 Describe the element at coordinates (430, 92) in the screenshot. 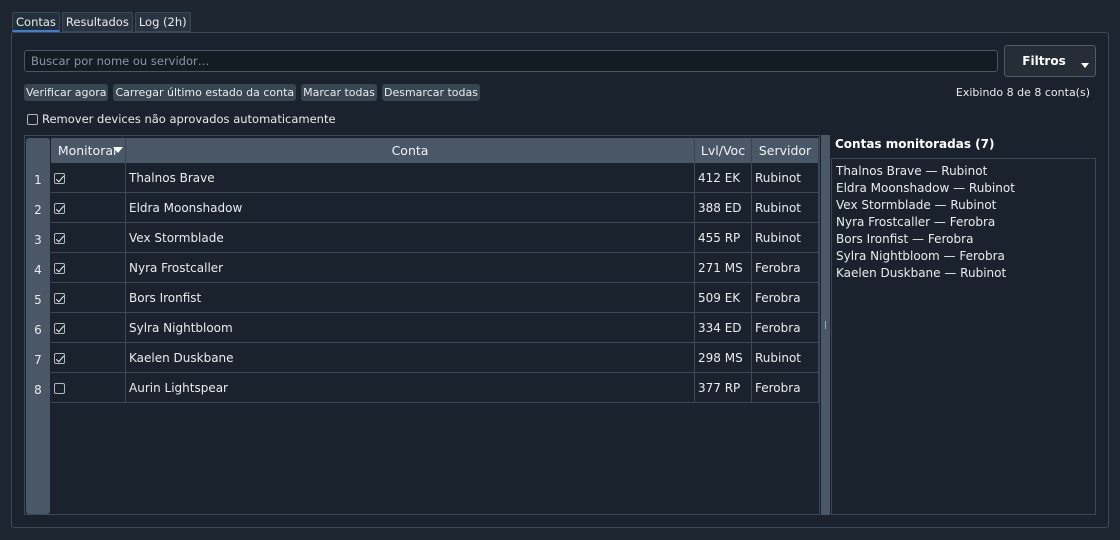

I see `unmark-all-button: Desmarcar todas` at that location.